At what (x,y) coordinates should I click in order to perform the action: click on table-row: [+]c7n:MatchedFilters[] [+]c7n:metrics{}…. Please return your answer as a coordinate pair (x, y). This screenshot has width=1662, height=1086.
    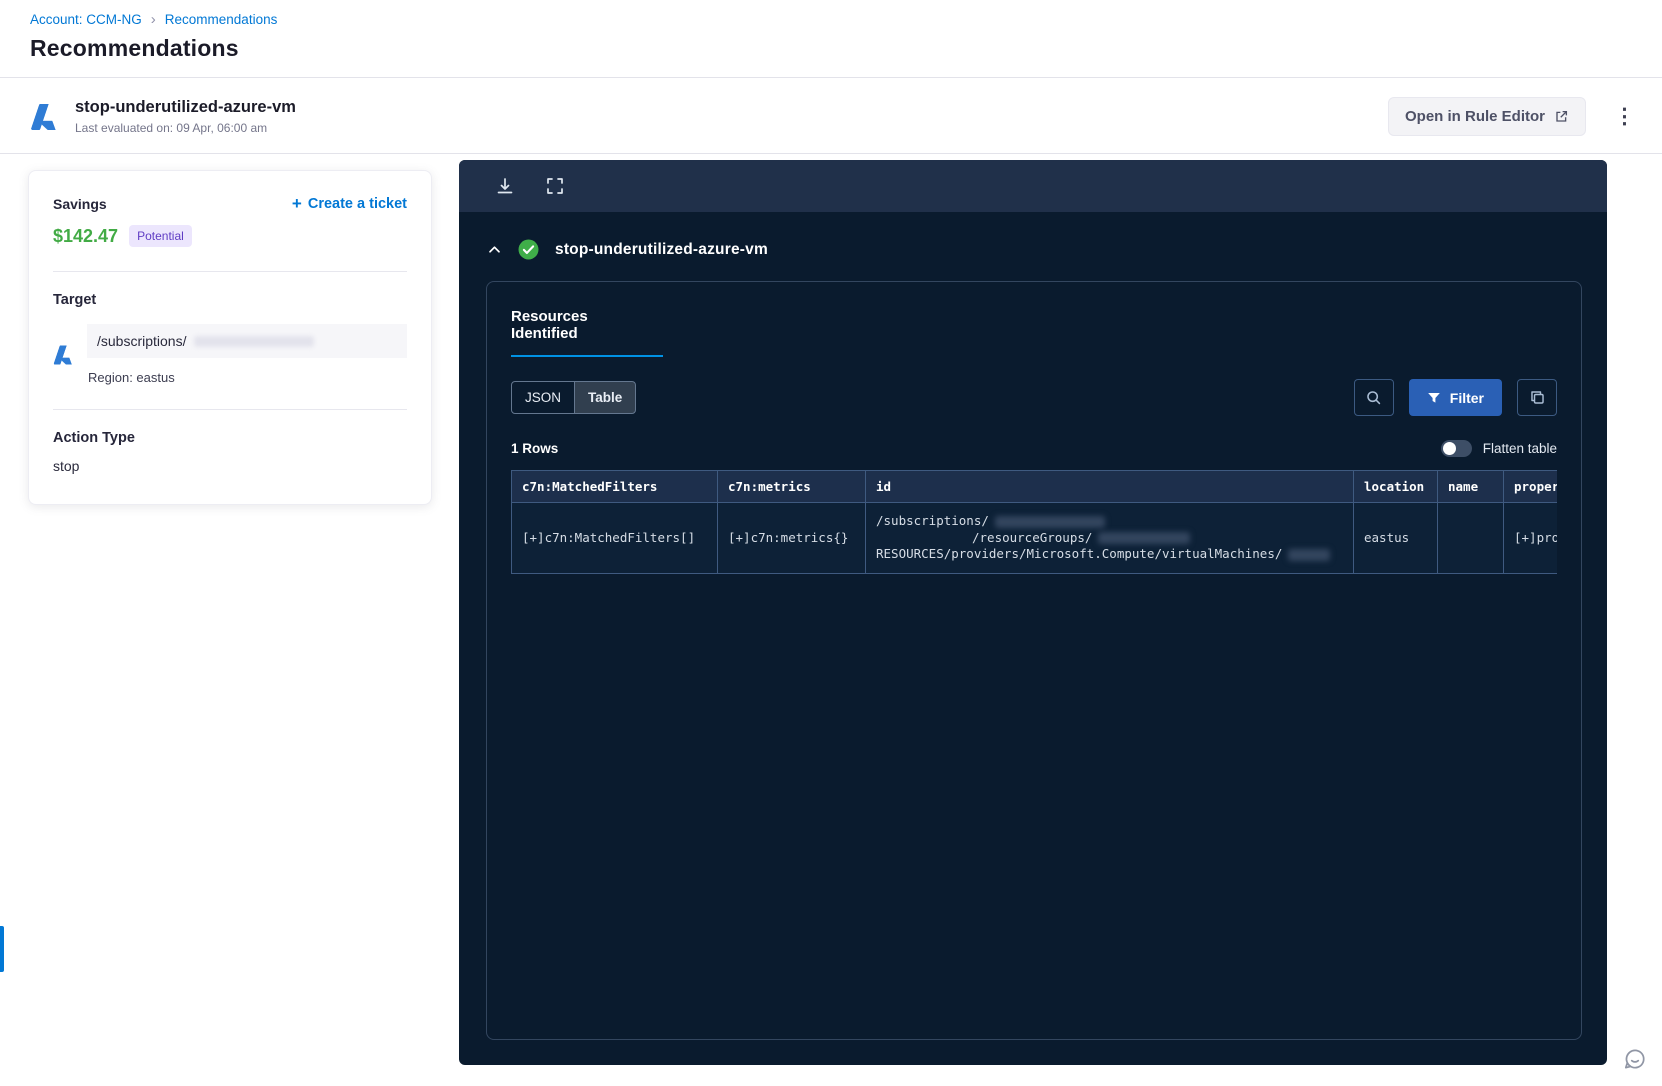
    Looking at the image, I should click on (1034, 538).